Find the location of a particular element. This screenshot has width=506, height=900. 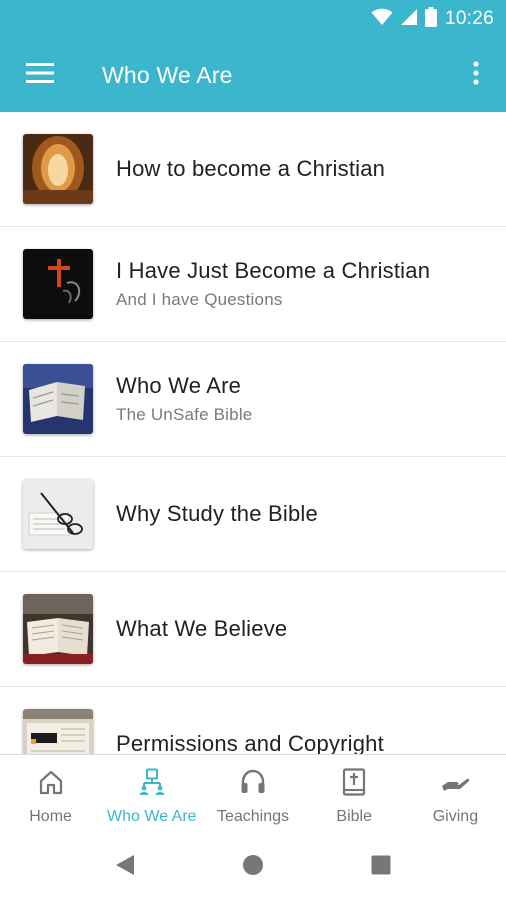

more-vert-icon is located at coordinates (476, 75).